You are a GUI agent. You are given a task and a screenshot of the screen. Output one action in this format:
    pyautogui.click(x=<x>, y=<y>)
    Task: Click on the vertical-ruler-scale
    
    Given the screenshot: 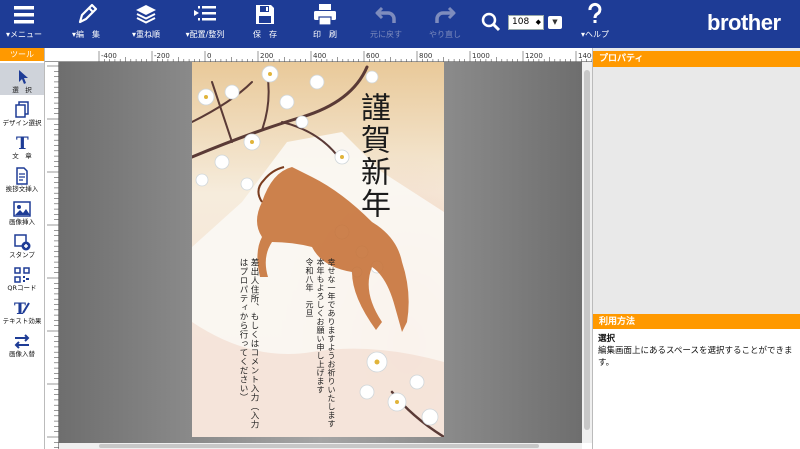 What is the action you would take?
    pyautogui.click(x=53, y=256)
    